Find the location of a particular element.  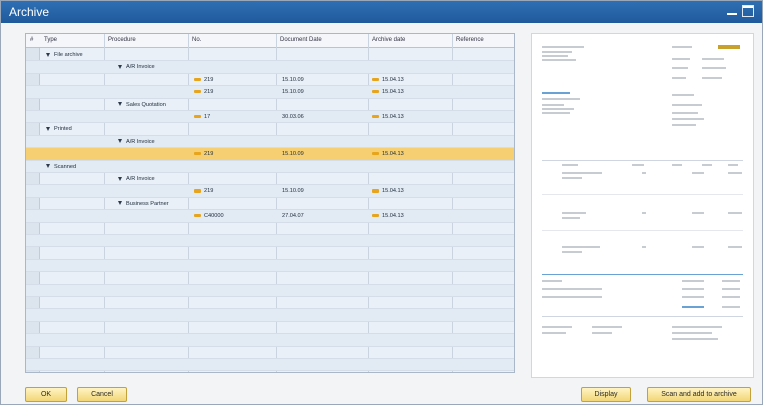

procedure-label: Sales Quotation is located at coordinates (146, 104).